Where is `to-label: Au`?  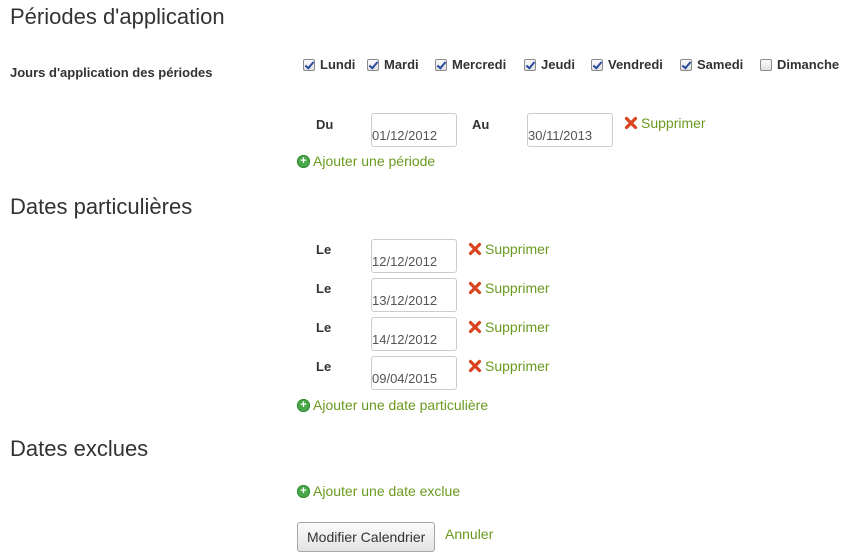
to-label: Au is located at coordinates (481, 124).